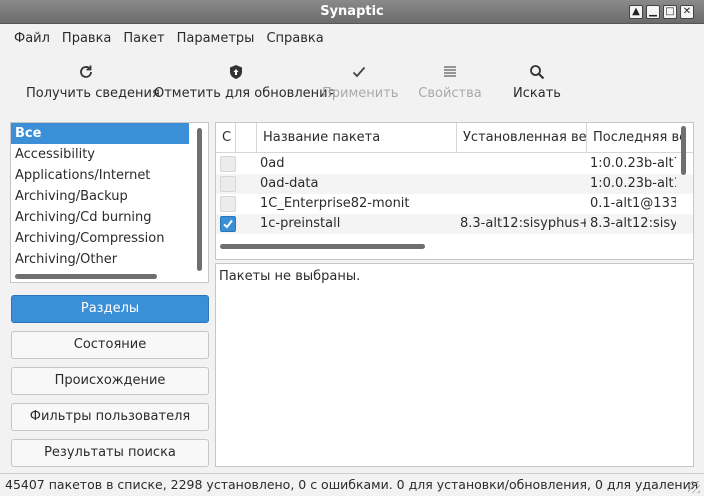 This screenshot has width=704, height=496. What do you see at coordinates (290, 276) in the screenshot?
I see `description-text: Пакеты не выбраны.` at bounding box center [290, 276].